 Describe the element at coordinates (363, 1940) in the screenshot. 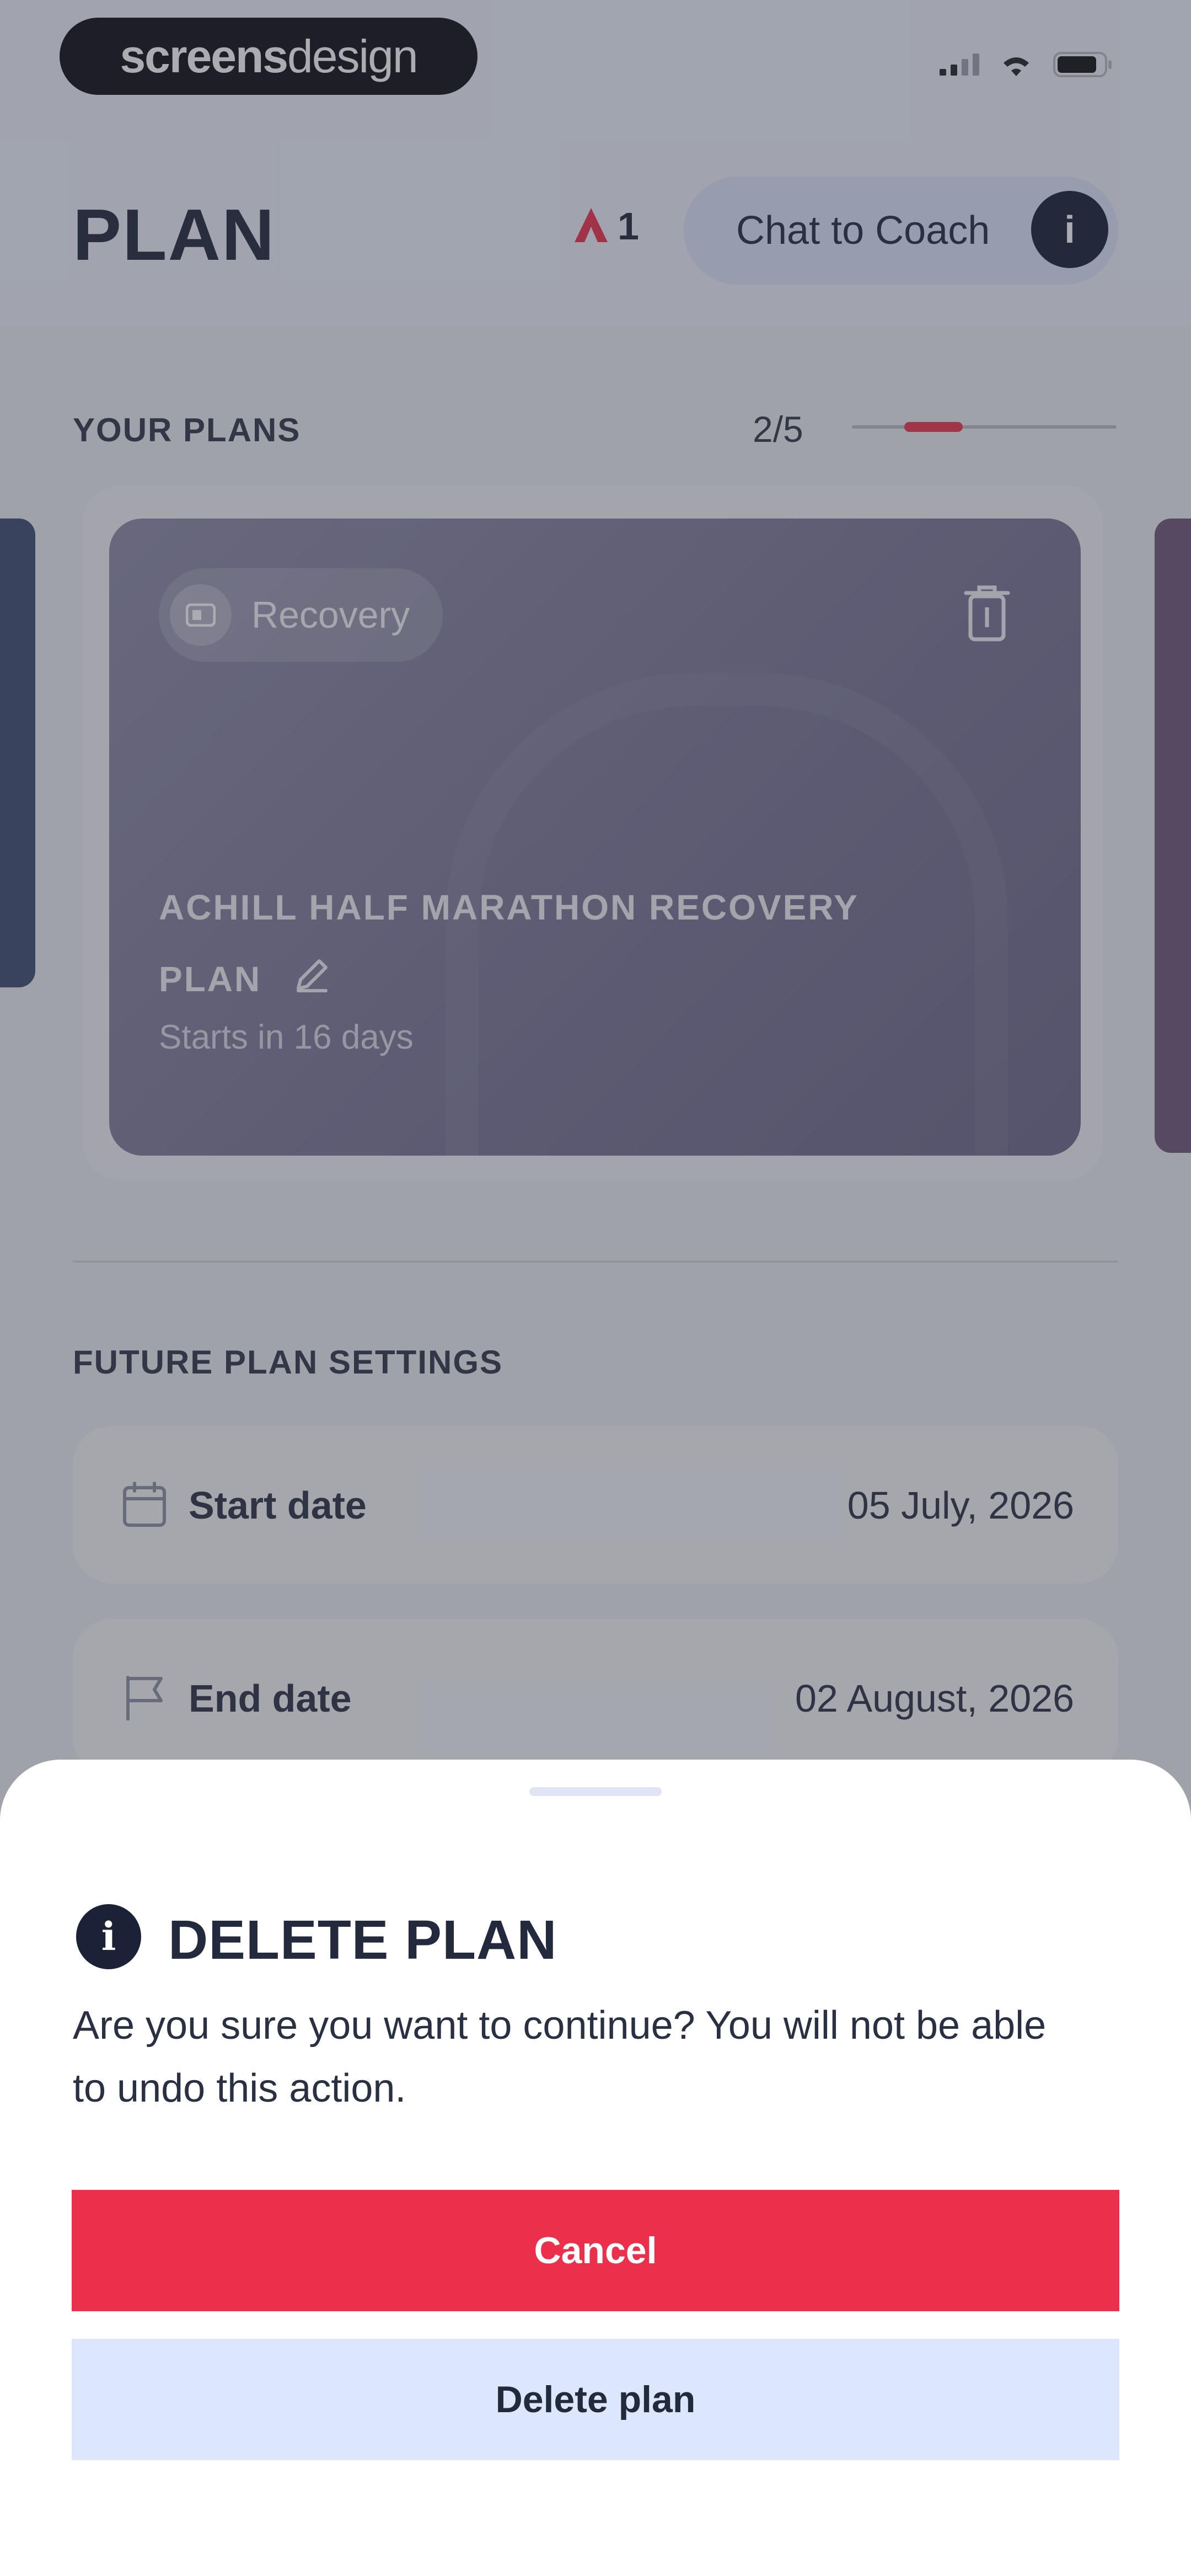

I see `sheet-title: DELETE PLAN` at that location.